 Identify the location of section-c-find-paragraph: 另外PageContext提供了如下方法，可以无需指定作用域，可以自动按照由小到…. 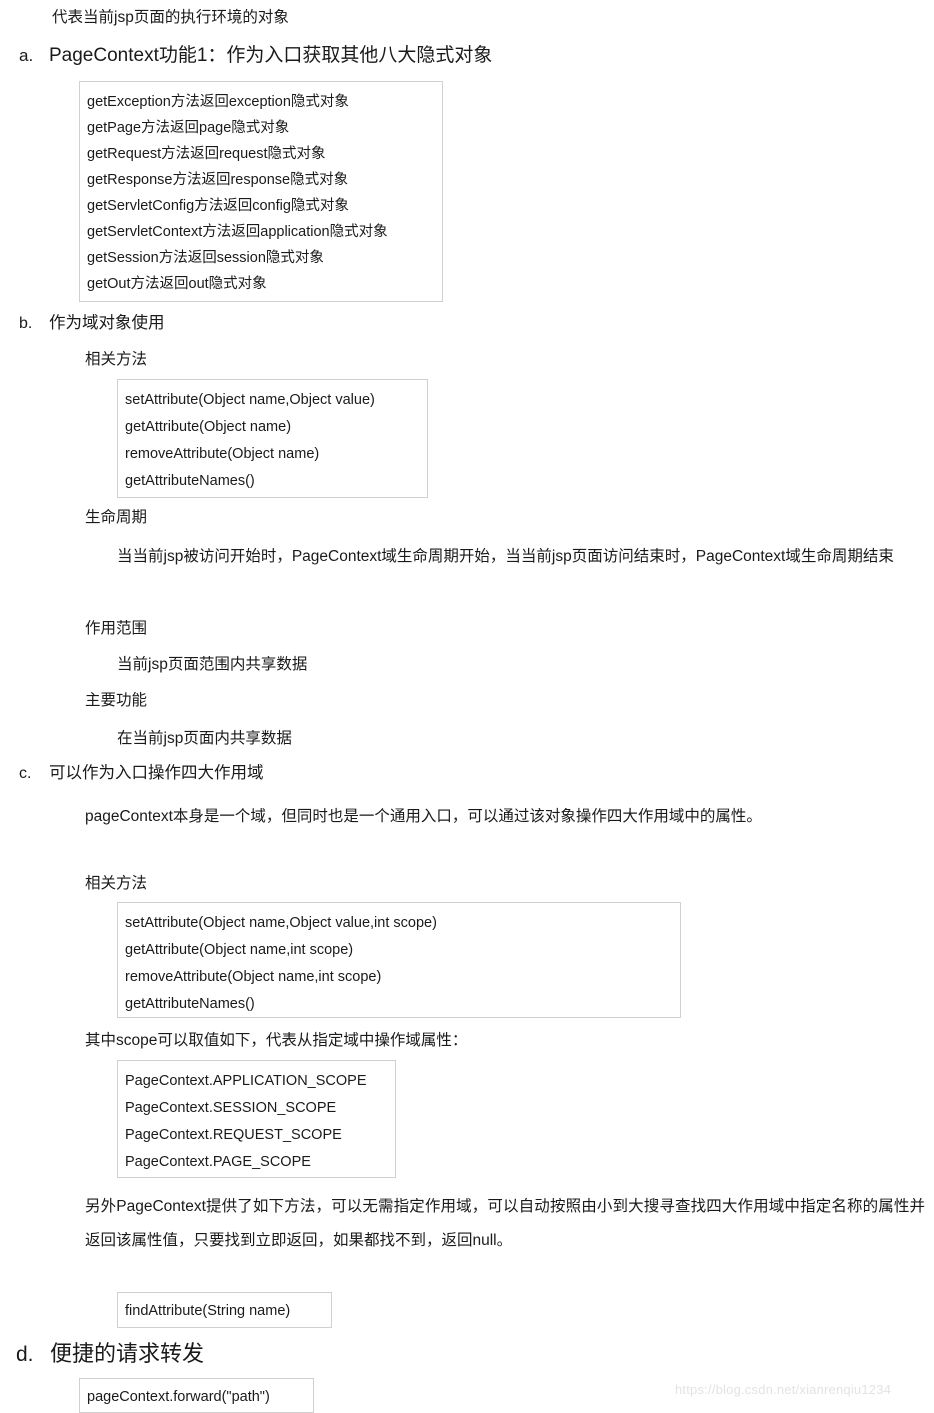
(505, 1223).